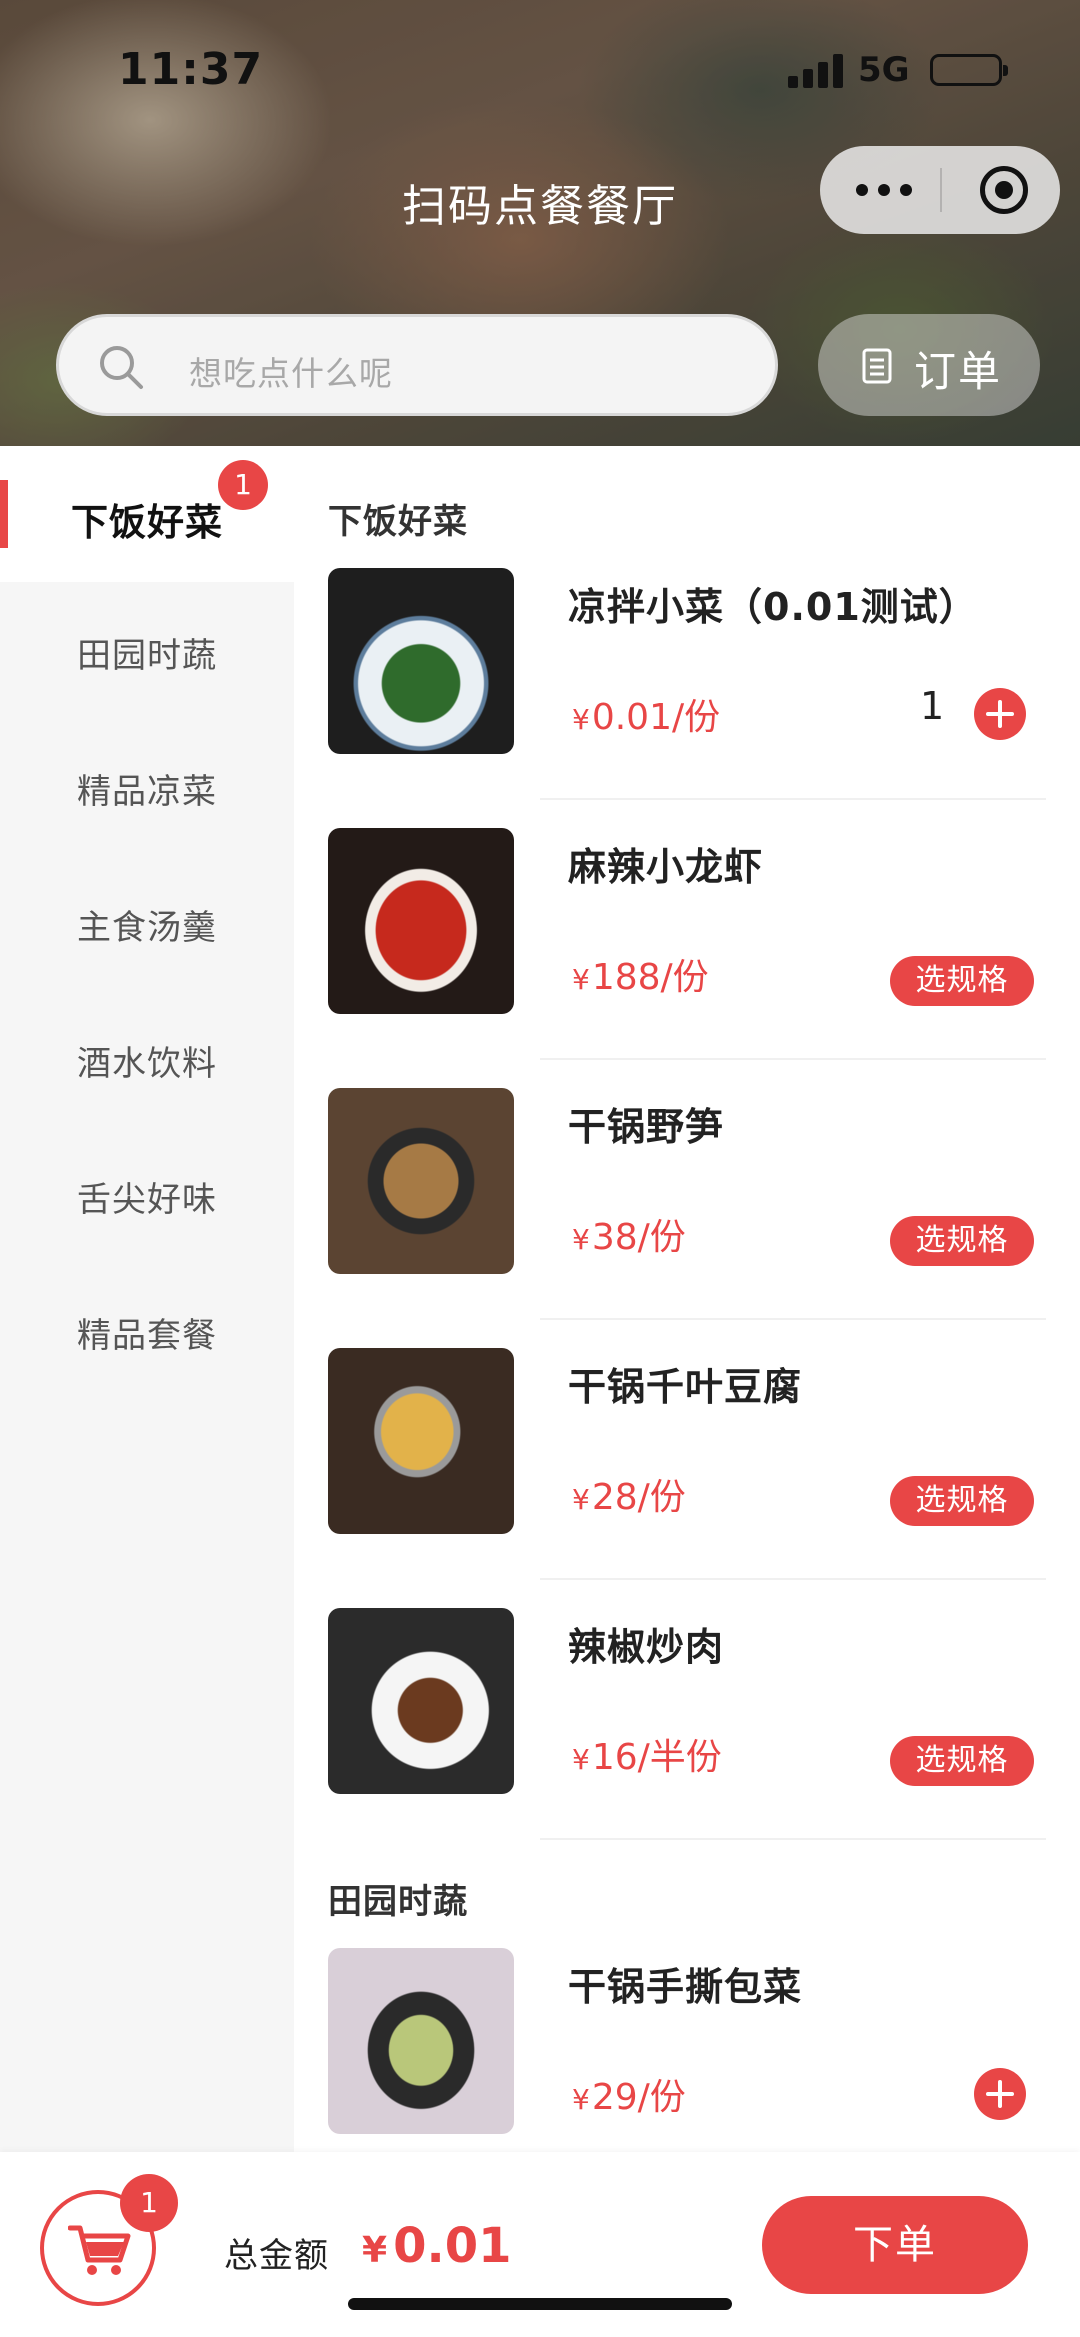 This screenshot has width=1080, height=2337. Describe the element at coordinates (147, 656) in the screenshot. I see `sidebar-item-label: 田园时蔬` at that location.